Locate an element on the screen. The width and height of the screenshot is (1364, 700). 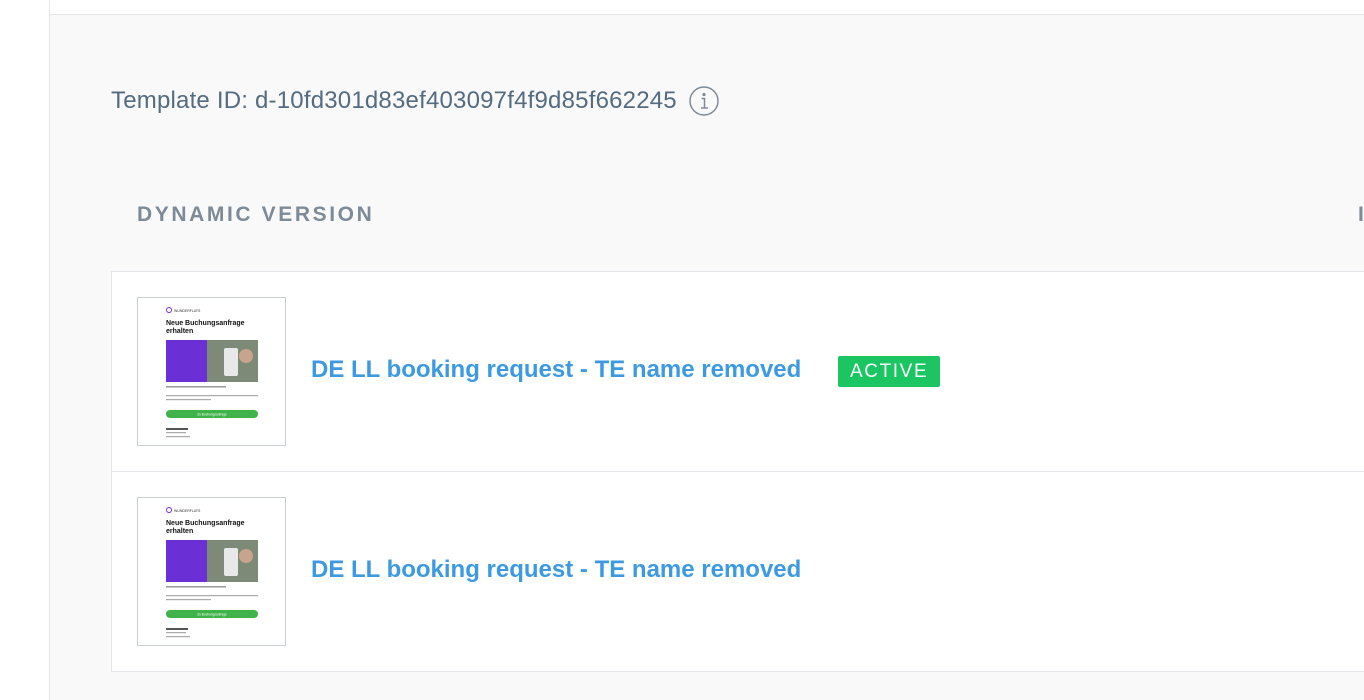
active-status-badge: ACTIVE is located at coordinates (889, 371).